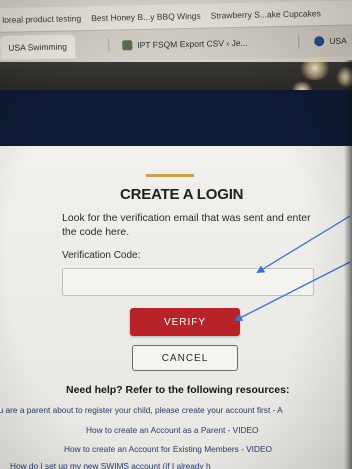  Describe the element at coordinates (188, 282) in the screenshot. I see `verification-code-input` at that location.